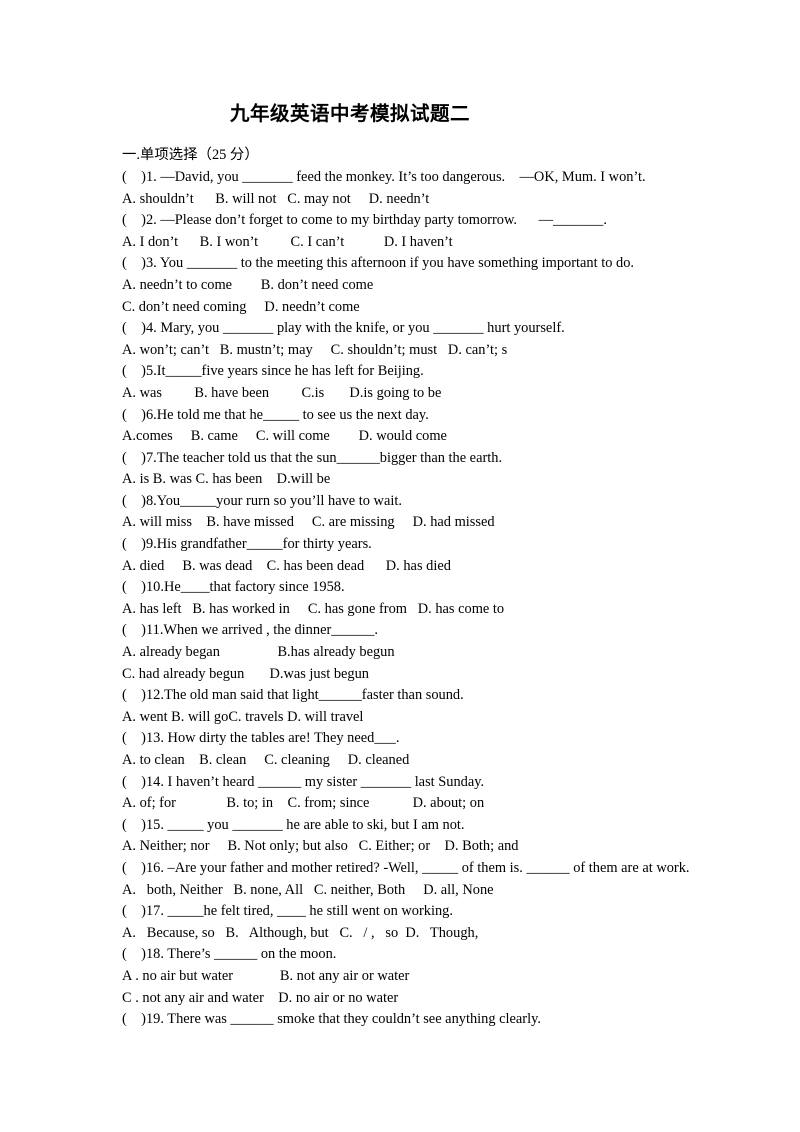  What do you see at coordinates (258, 652) in the screenshot?
I see `option-line: A. already began B.has already begun` at bounding box center [258, 652].